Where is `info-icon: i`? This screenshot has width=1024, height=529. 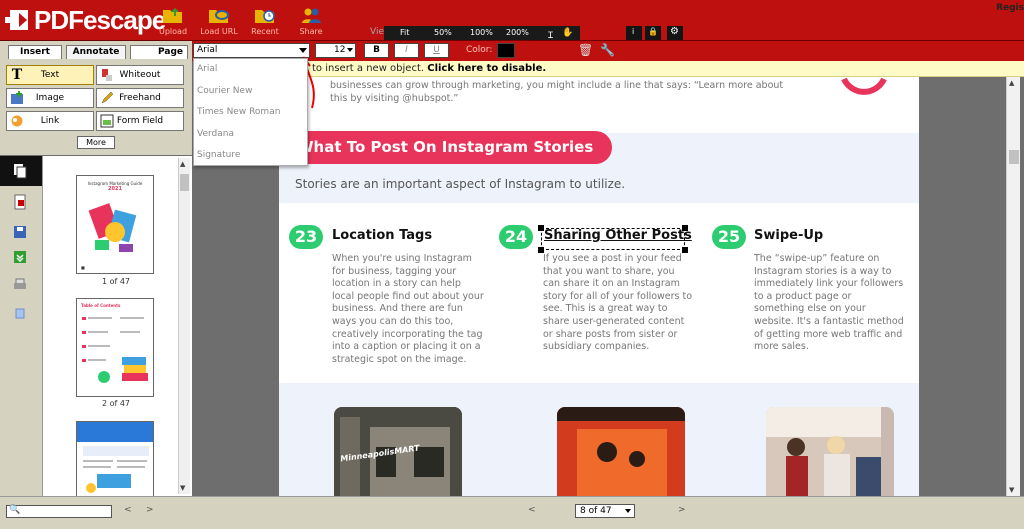 info-icon: i is located at coordinates (634, 33).